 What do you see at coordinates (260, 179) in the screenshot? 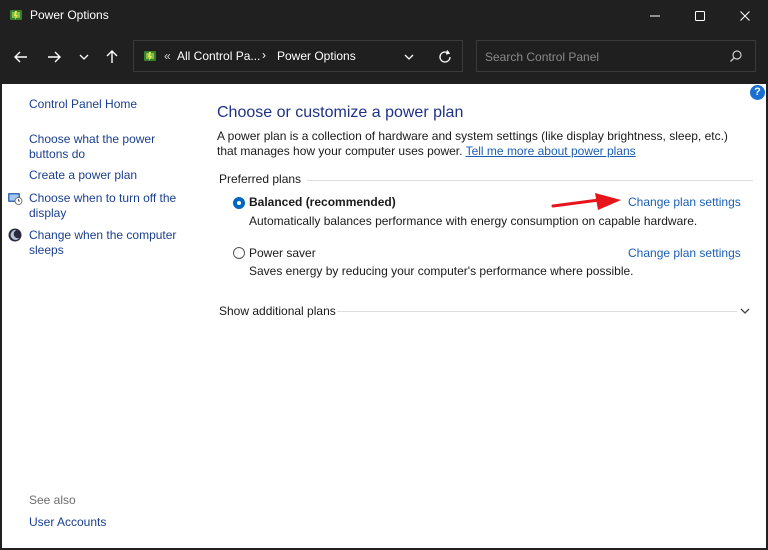
I see `preferred-plans-heading: Preferred plans` at bounding box center [260, 179].